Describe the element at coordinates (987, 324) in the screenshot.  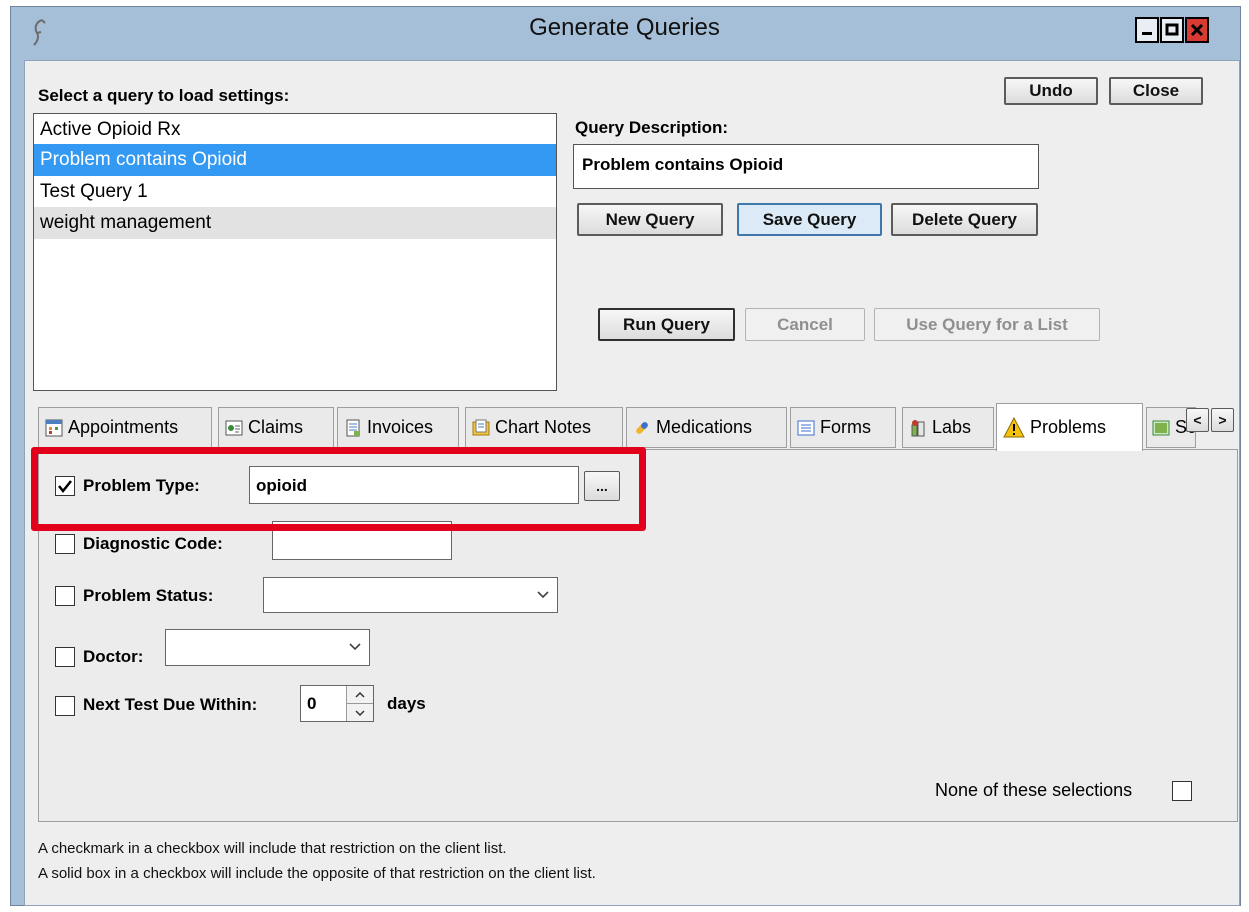
I see `use-query-for-list-button: Use Query for a List` at that location.